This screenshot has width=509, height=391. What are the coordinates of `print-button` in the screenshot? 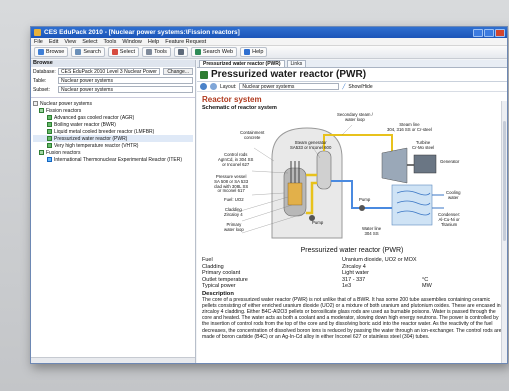 It's located at (180, 52).